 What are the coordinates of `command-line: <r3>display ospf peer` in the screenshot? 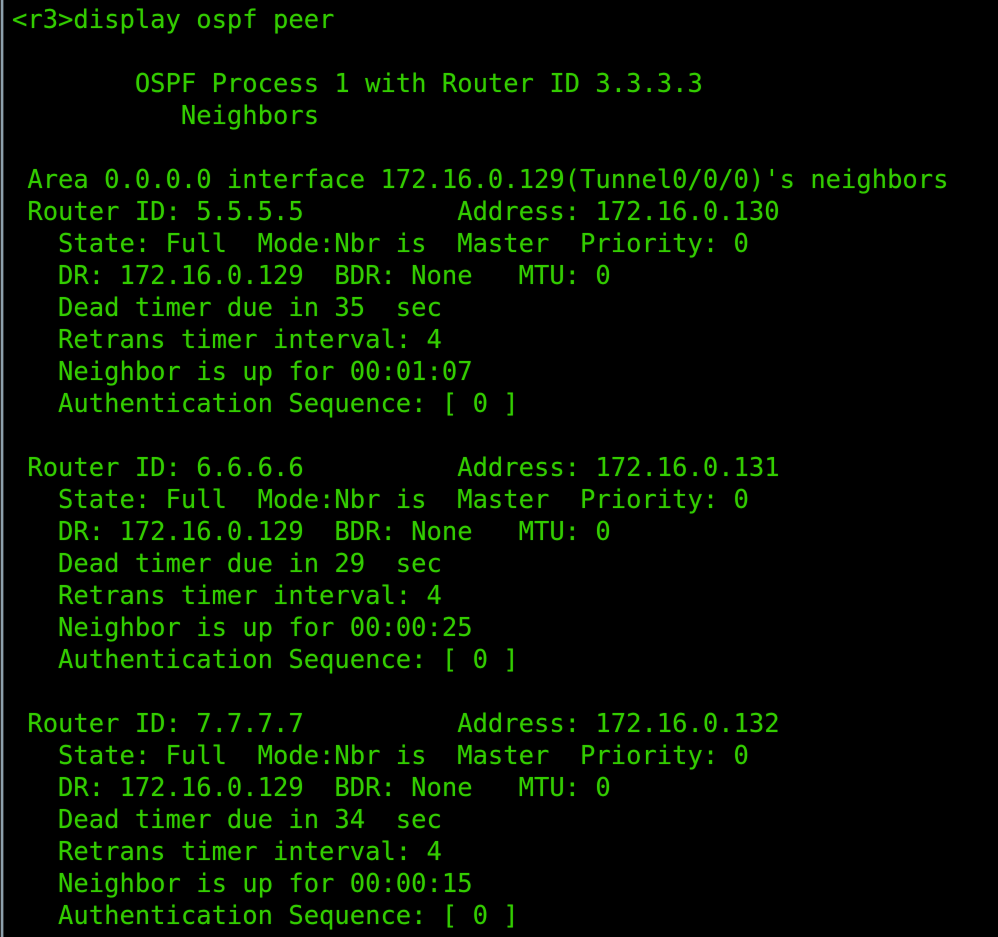 It's located at (173, 20).